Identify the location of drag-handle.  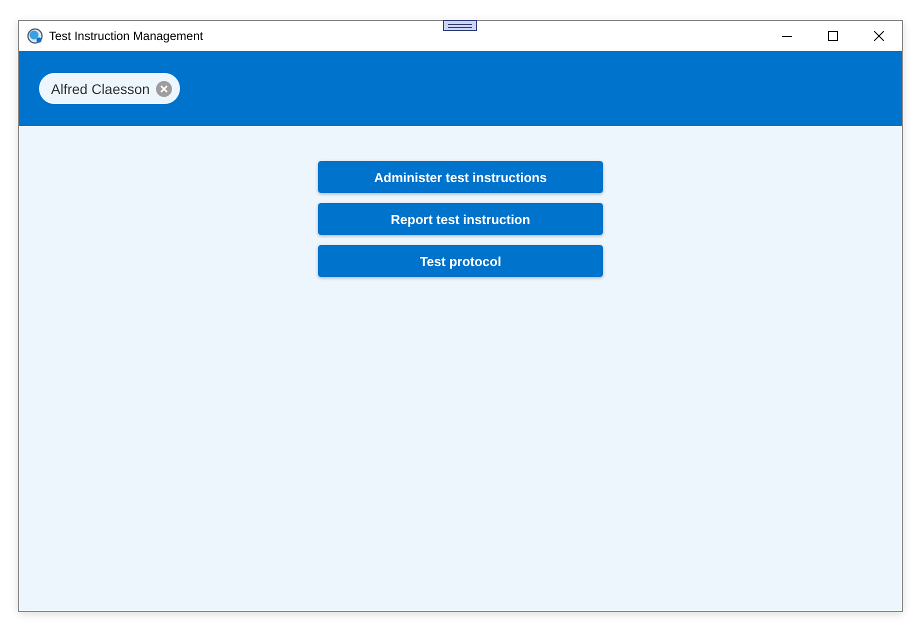
(460, 25).